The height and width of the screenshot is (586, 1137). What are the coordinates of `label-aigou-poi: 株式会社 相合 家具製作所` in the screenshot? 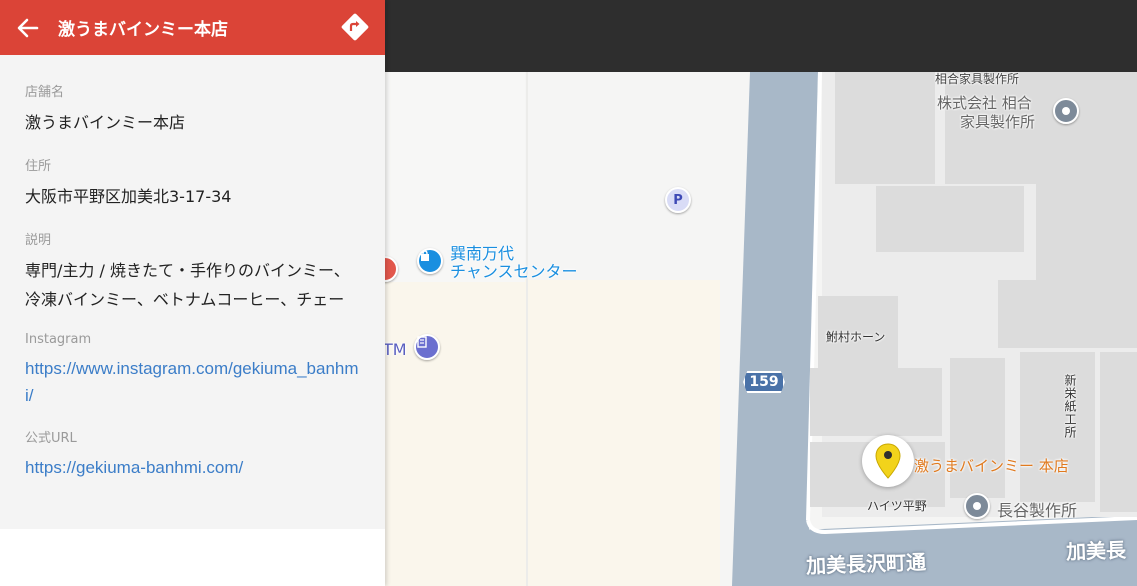 It's located at (986, 113).